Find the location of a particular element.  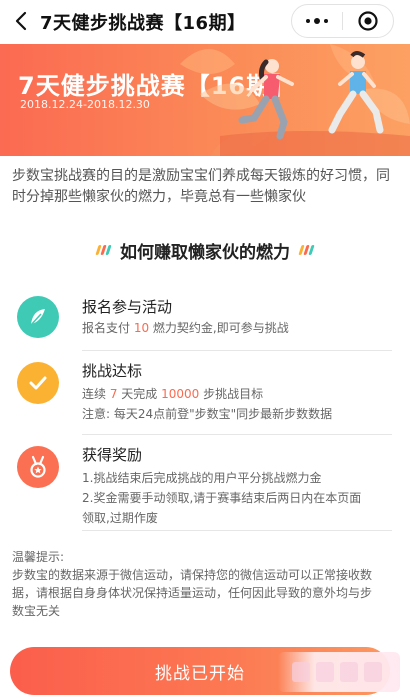

step-description: 领取,过期作废 is located at coordinates (120, 518).